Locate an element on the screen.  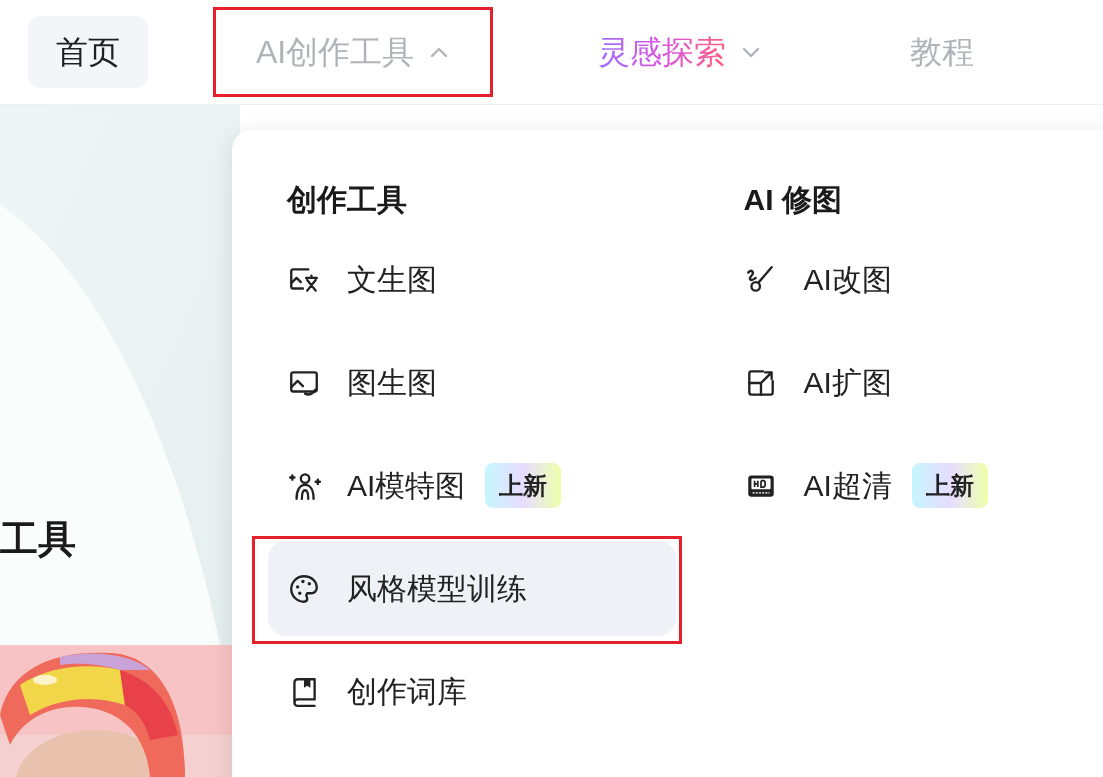
hero-title: 工具 is located at coordinates (38, 539).